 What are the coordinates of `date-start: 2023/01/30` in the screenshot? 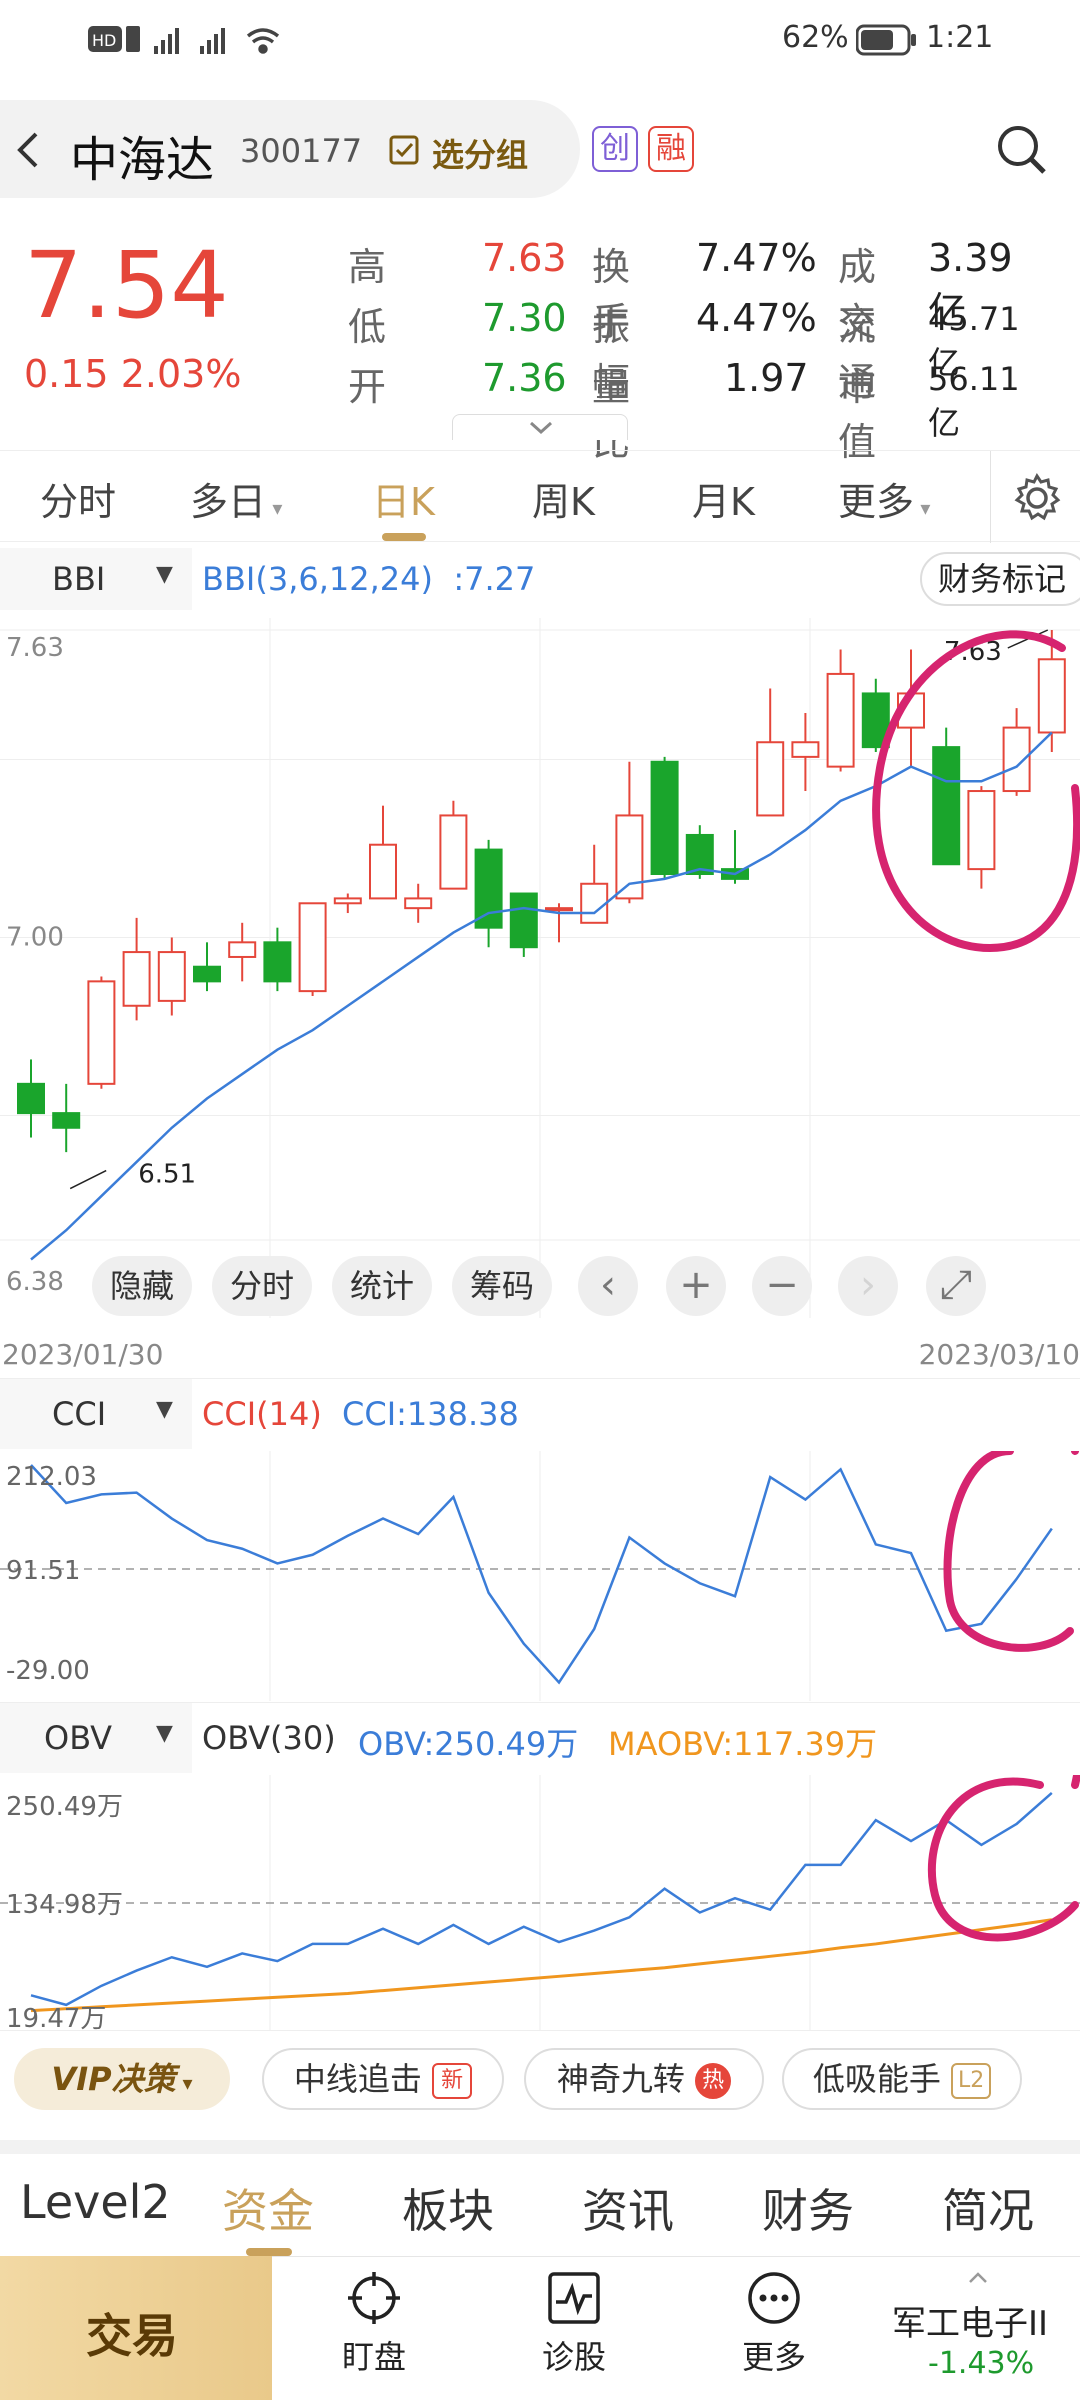 It's located at (83, 1354).